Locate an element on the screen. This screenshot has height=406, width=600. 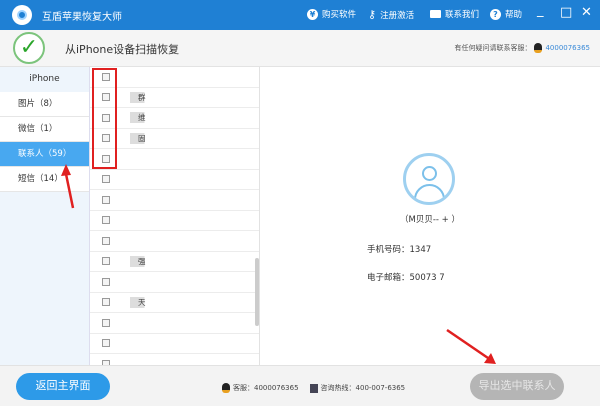
sidebar-item-messages: 短信（14） is located at coordinates (44, 179).